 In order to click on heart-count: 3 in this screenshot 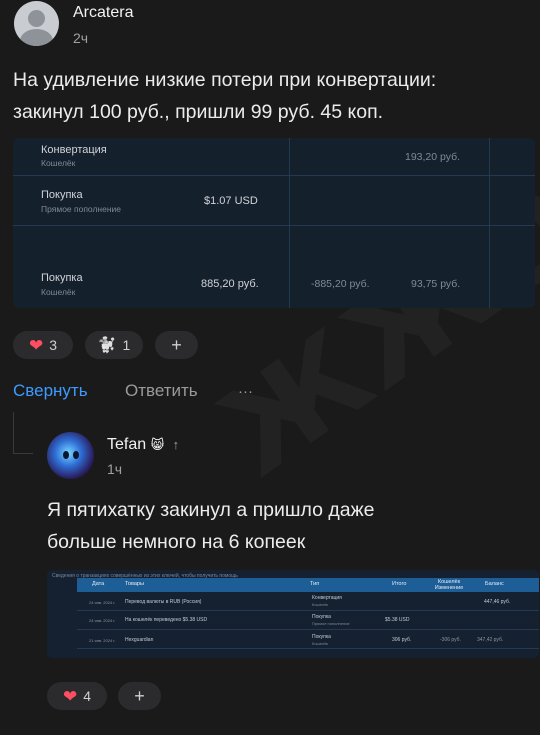, I will do `click(53, 345)`.